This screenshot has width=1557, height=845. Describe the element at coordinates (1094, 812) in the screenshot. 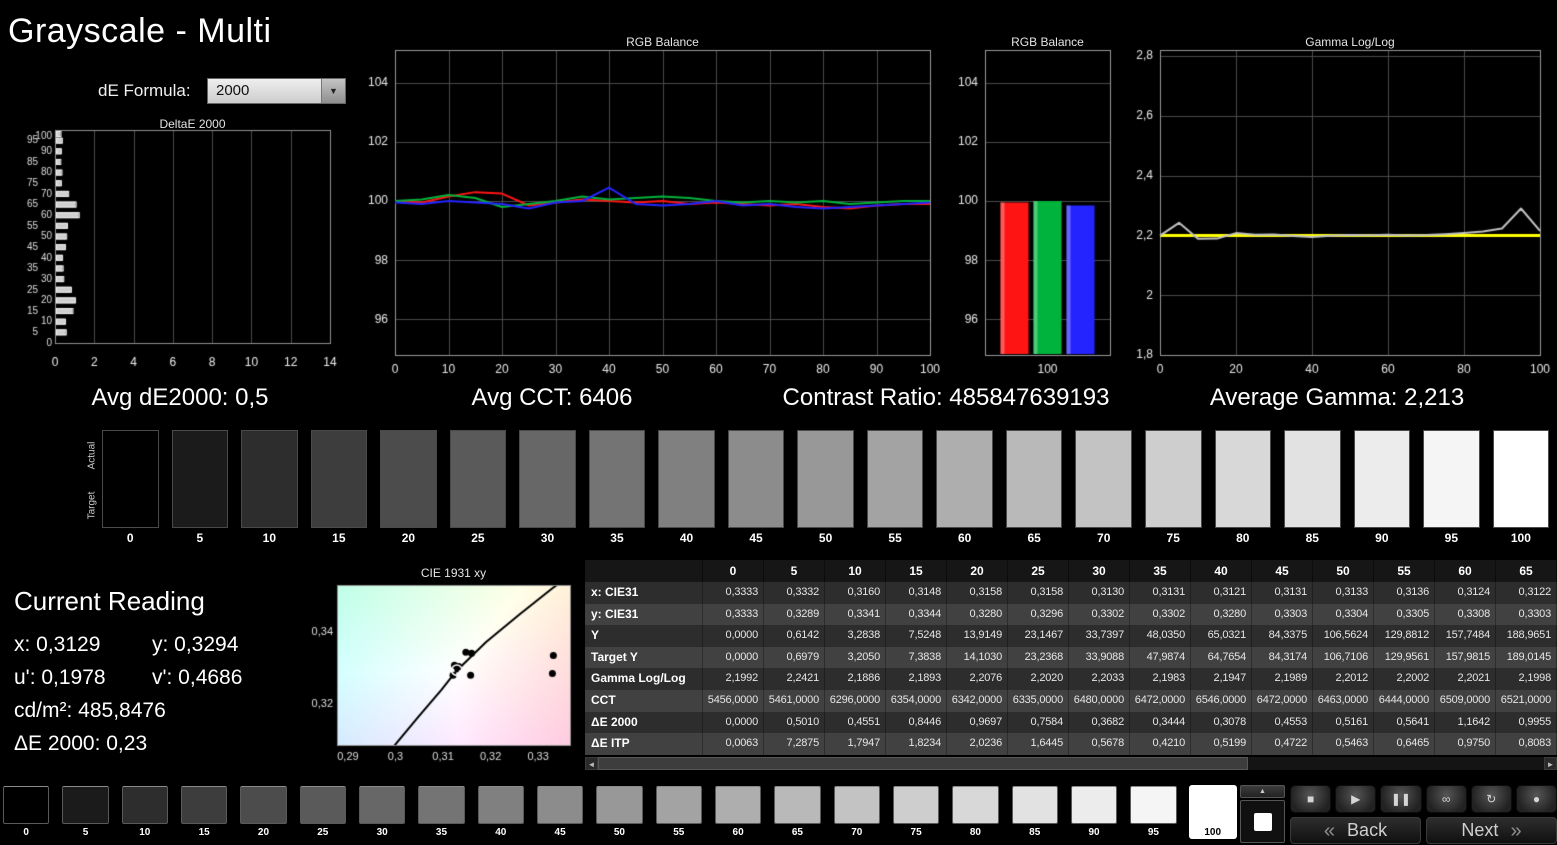

I see `patch-button-90: 90` at that location.